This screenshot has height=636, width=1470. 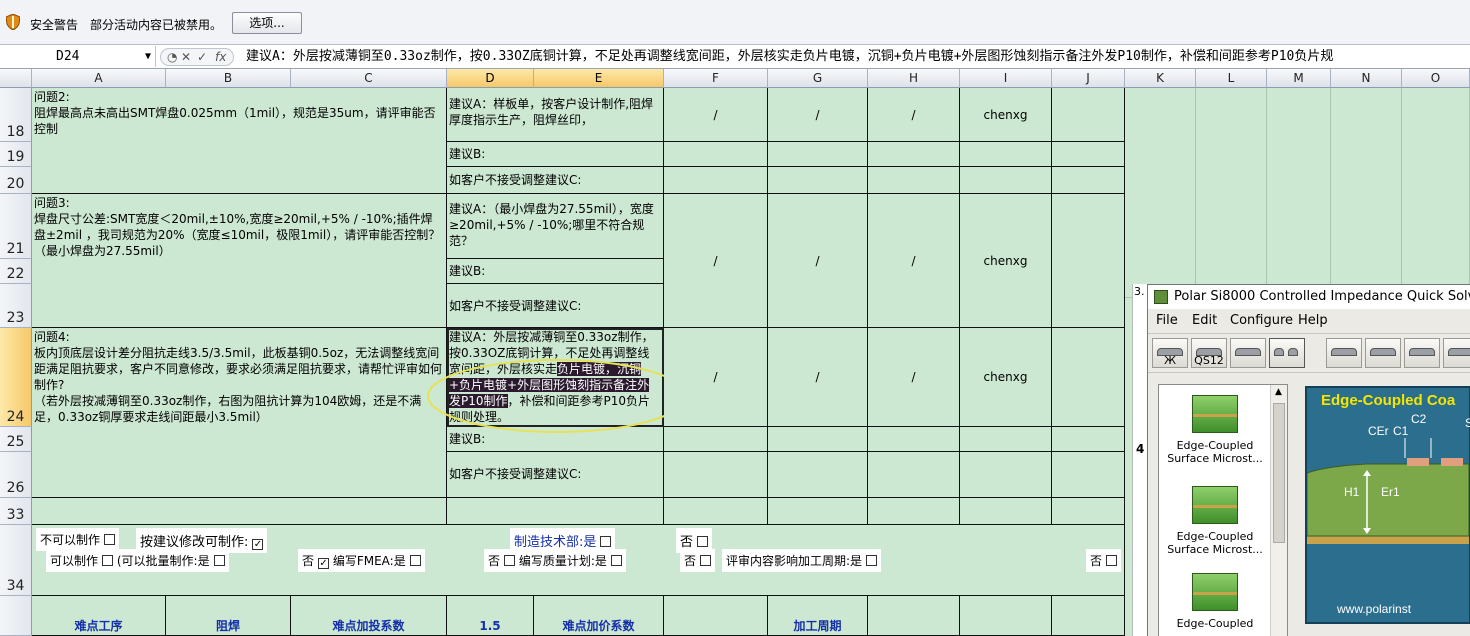 What do you see at coordinates (16, 271) in the screenshot?
I see `row-header-22: 22` at bounding box center [16, 271].